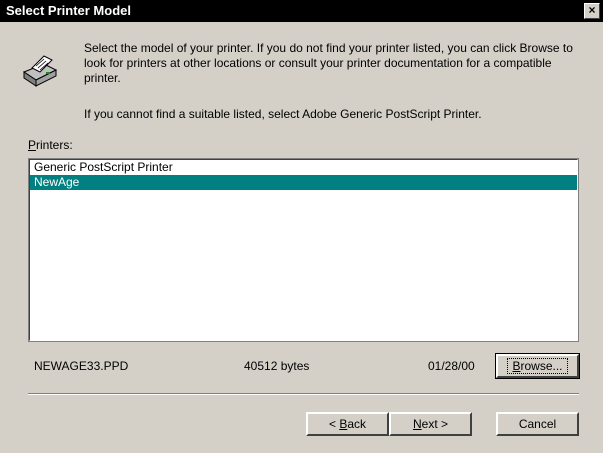 The image size is (603, 453). Describe the element at coordinates (81, 366) in the screenshot. I see `file-name: NEWAGE33.PPD` at that location.